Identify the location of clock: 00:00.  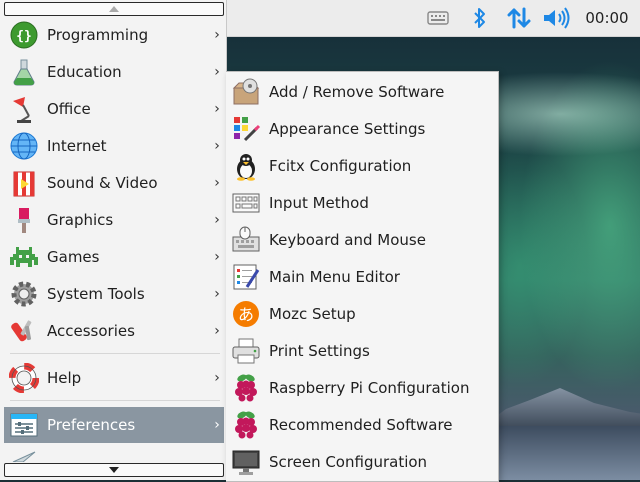
(607, 18).